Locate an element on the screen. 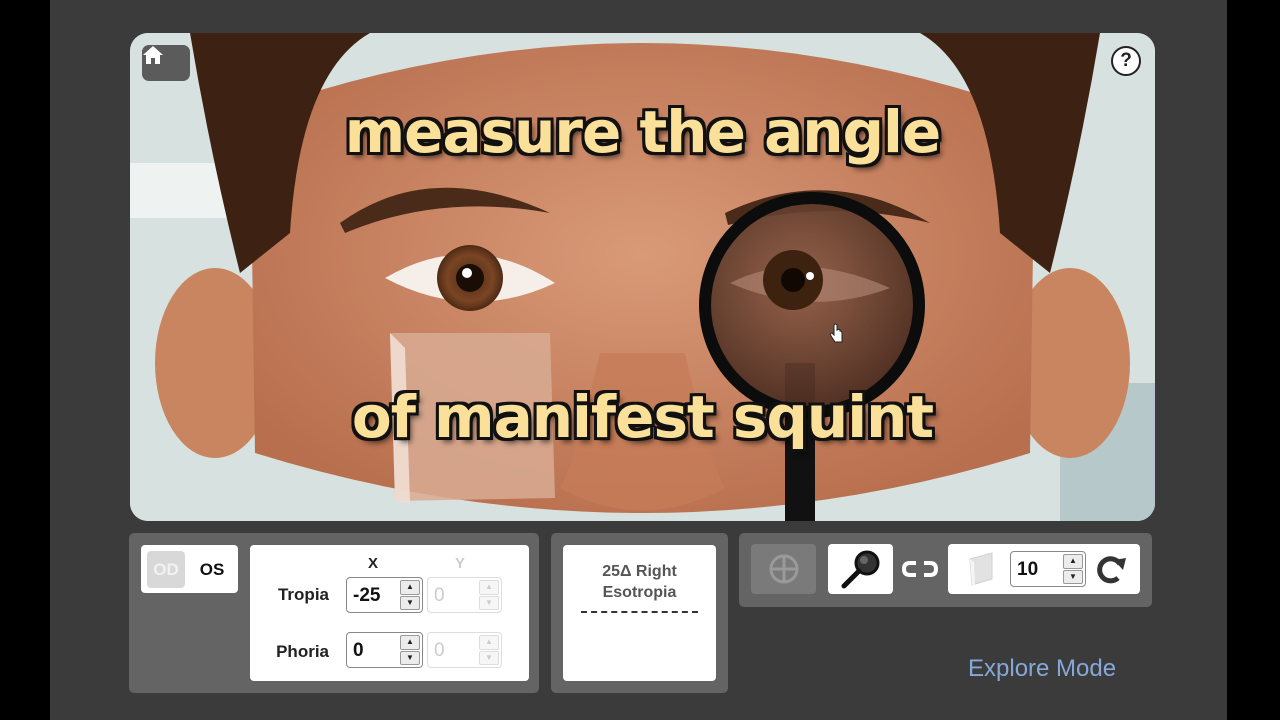 This screenshot has width=1280, height=720. link-toggle is located at coordinates (920, 569).